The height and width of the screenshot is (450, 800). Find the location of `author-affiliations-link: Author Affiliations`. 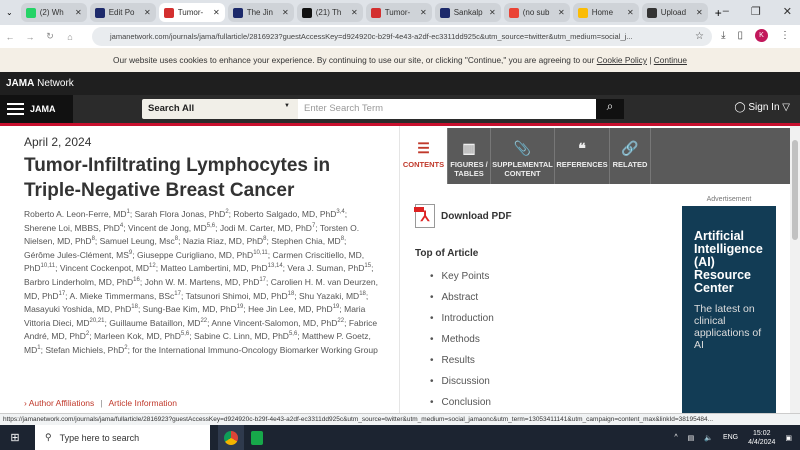

author-affiliations-link: Author Affiliations is located at coordinates (62, 403).